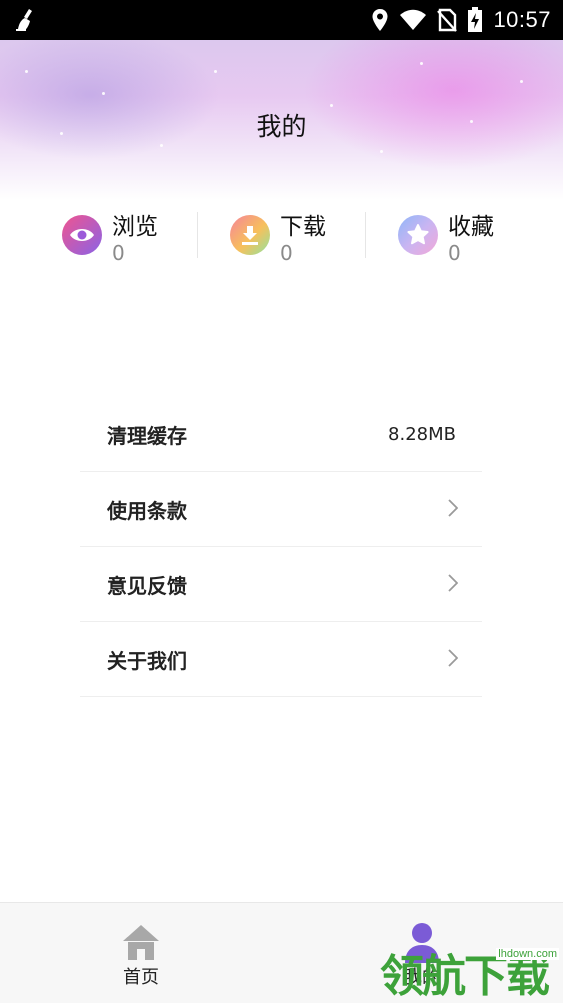 This screenshot has height=1004, width=563. Describe the element at coordinates (135, 227) in the screenshot. I see `stat-label: 浏览` at that location.